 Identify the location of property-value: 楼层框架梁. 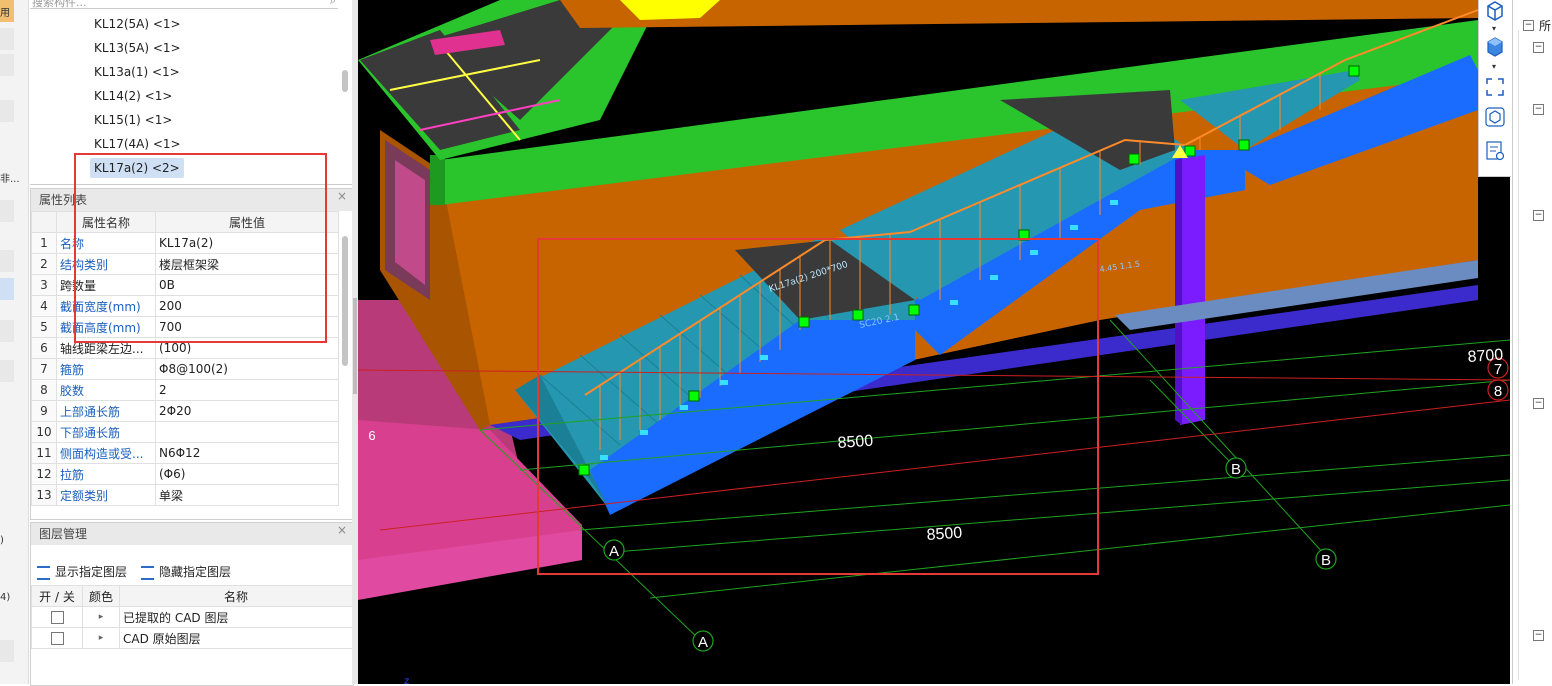
(247, 264).